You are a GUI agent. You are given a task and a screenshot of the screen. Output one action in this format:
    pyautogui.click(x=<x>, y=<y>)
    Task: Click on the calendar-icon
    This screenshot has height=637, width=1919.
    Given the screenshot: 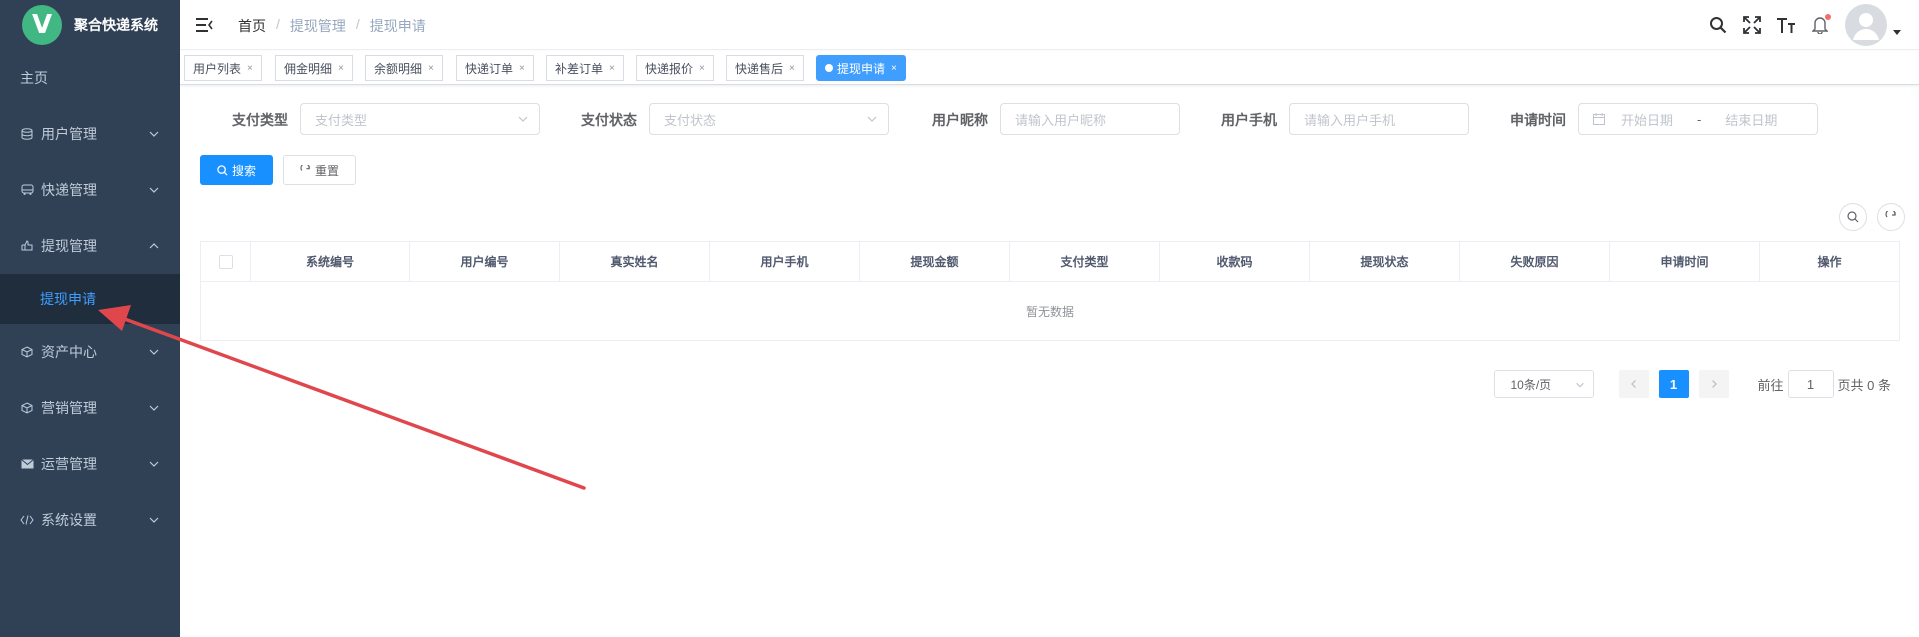 What is the action you would take?
    pyautogui.click(x=1599, y=119)
    